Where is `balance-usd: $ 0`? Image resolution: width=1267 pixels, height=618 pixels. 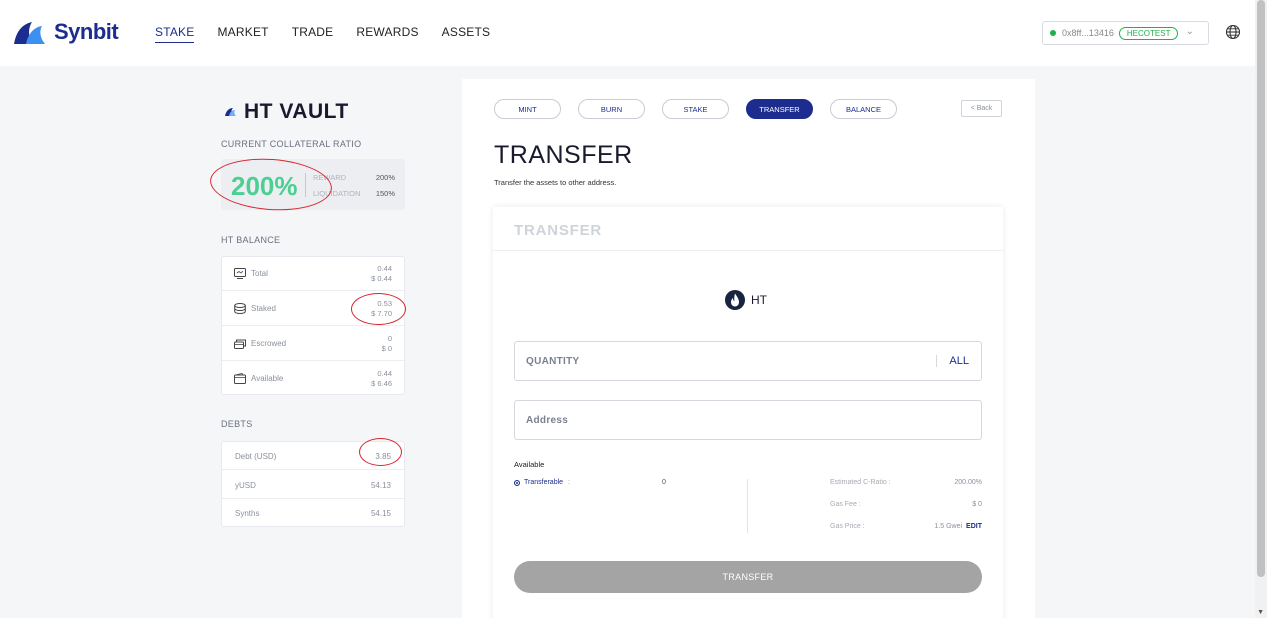 balance-usd: $ 0 is located at coordinates (386, 348).